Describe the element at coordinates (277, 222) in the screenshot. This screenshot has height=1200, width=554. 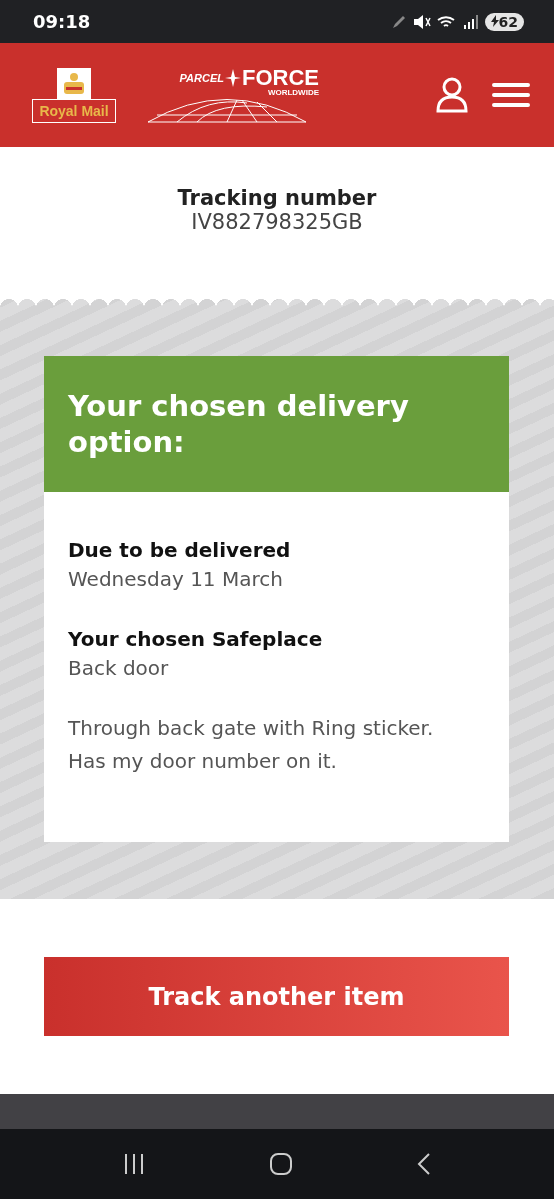
I see `tracking-number: IV882798325GB` at that location.